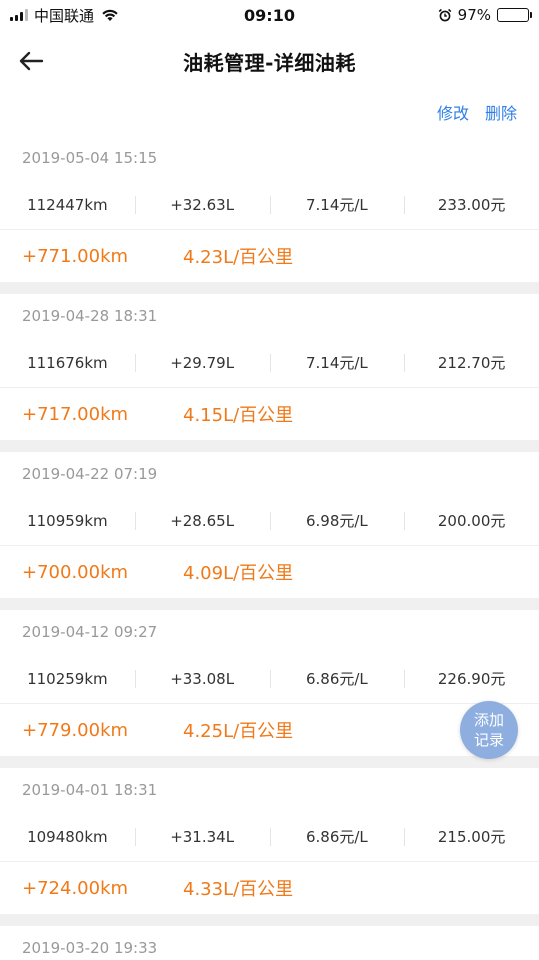 The image size is (539, 960). I want to click on cost-value: 212.70元, so click(471, 362).